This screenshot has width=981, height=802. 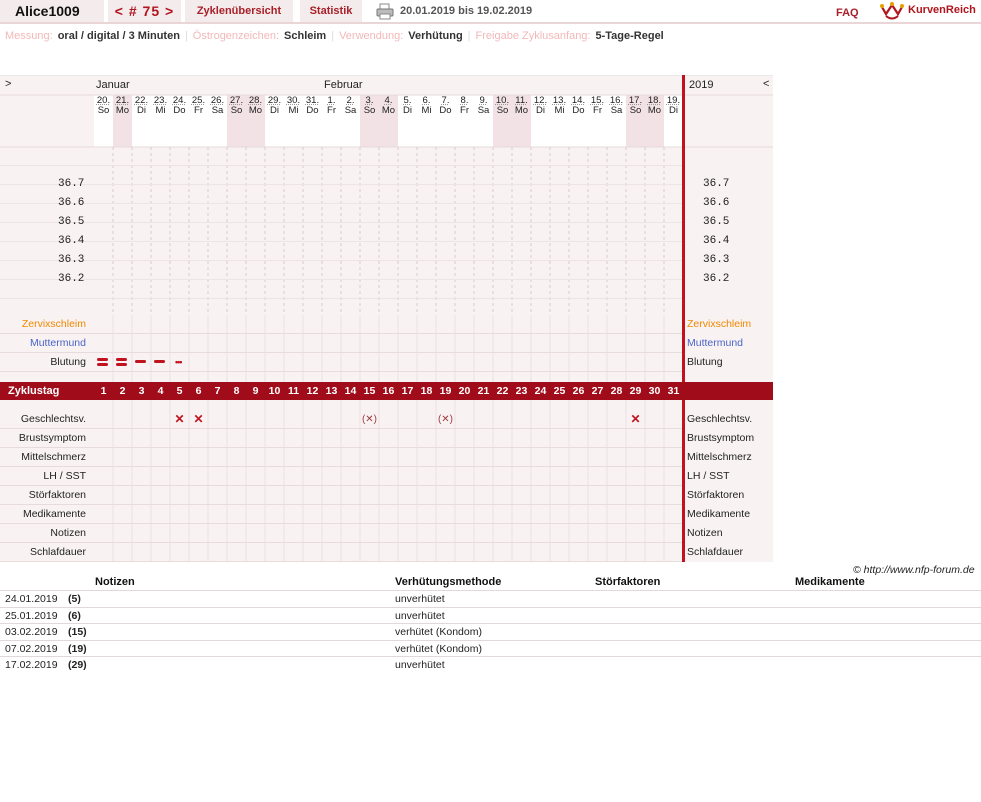 What do you see at coordinates (312, 110) in the screenshot?
I see `day-weekday: Do` at bounding box center [312, 110].